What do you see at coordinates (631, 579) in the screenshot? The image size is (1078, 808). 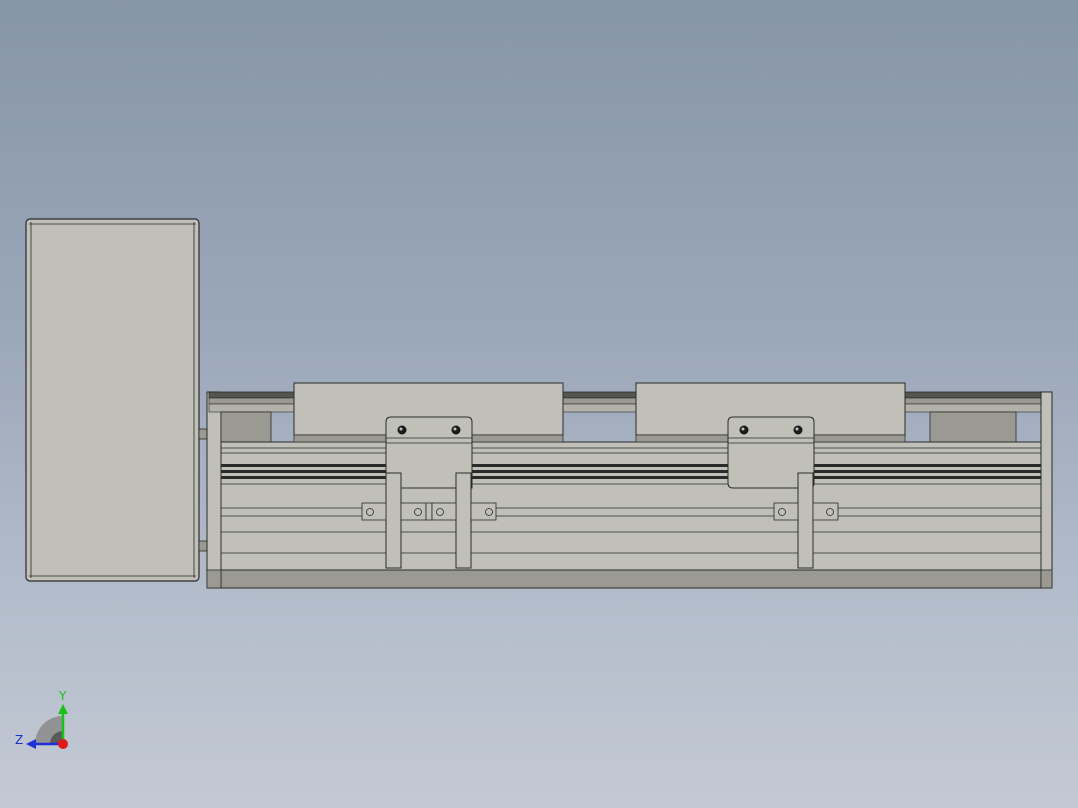 I see `base-plate` at bounding box center [631, 579].